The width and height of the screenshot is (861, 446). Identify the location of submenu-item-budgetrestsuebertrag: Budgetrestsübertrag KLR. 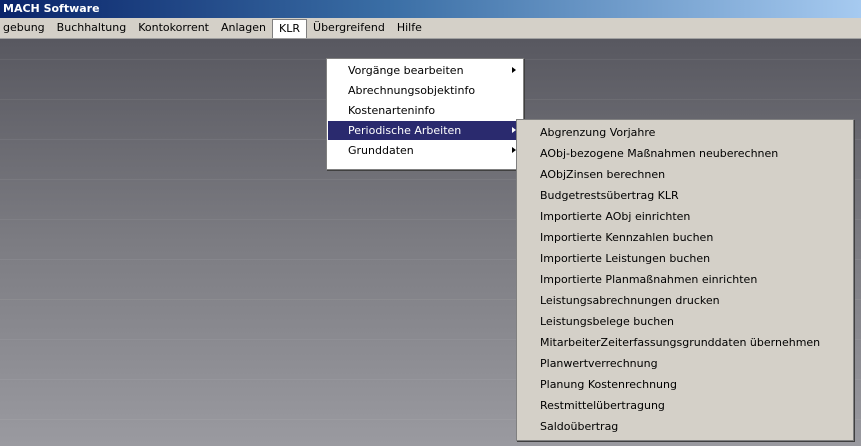
(685, 195).